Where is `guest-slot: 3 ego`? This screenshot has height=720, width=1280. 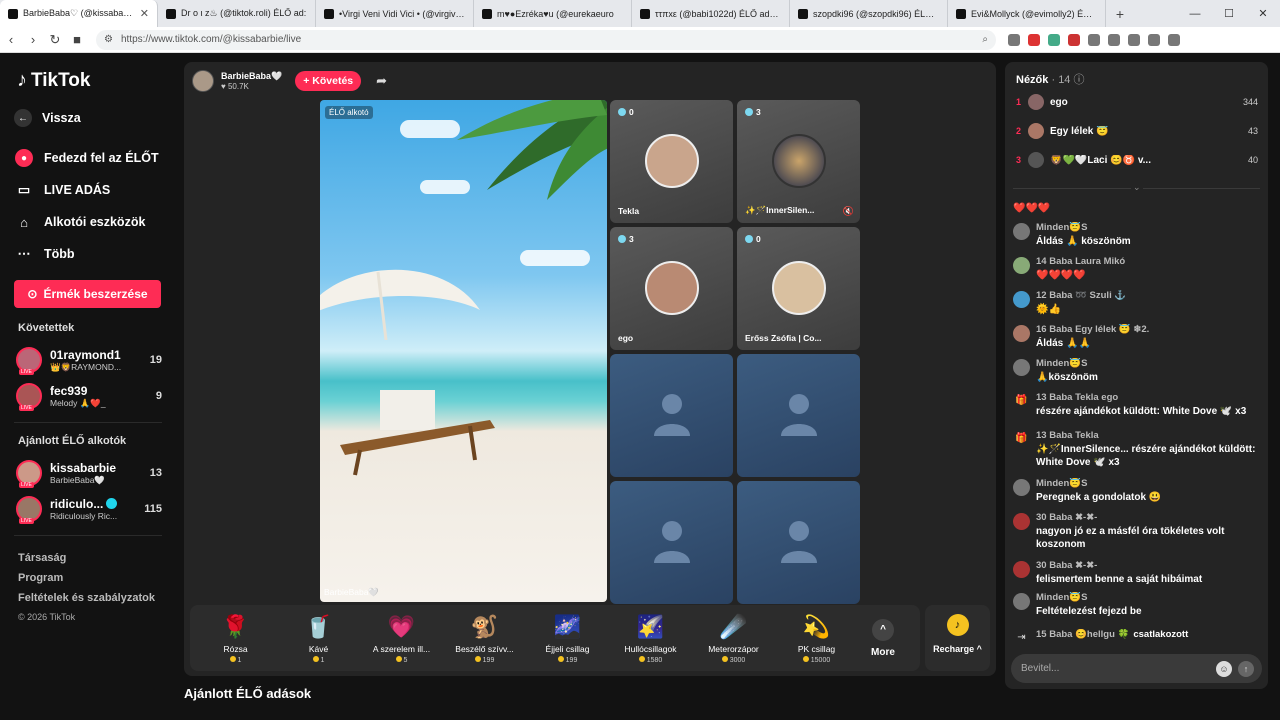 guest-slot: 3 ego is located at coordinates (671, 288).